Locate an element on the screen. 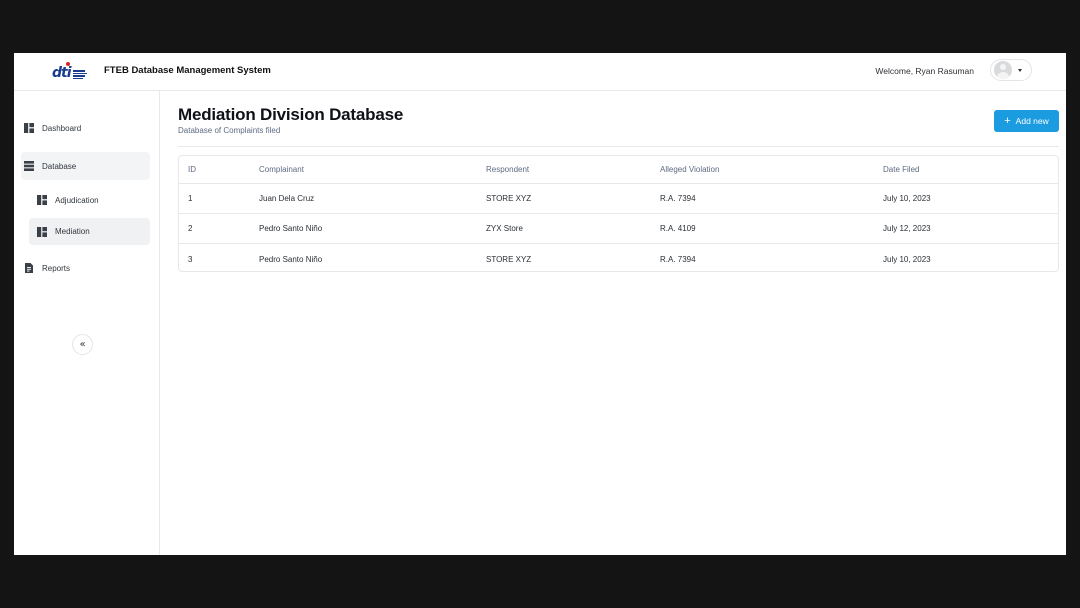  add-new-button: + Add new is located at coordinates (1026, 121).